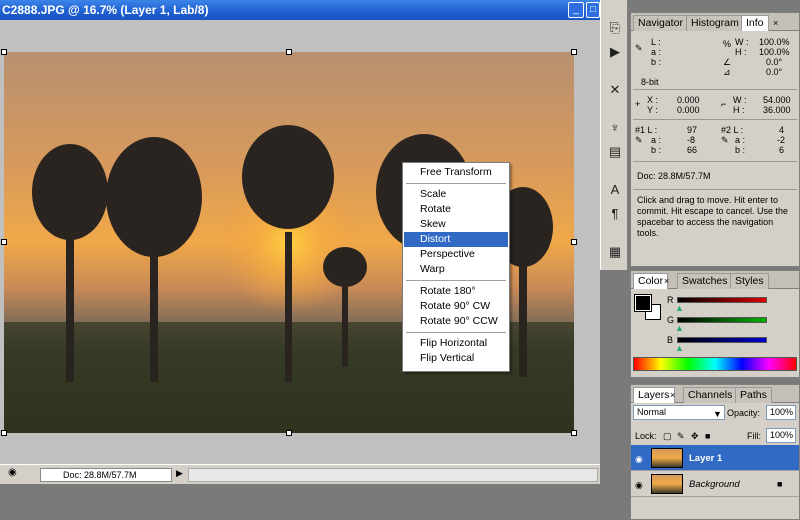  Describe the element at coordinates (456, 254) in the screenshot. I see `menu-item-perspective: Perspective` at that location.